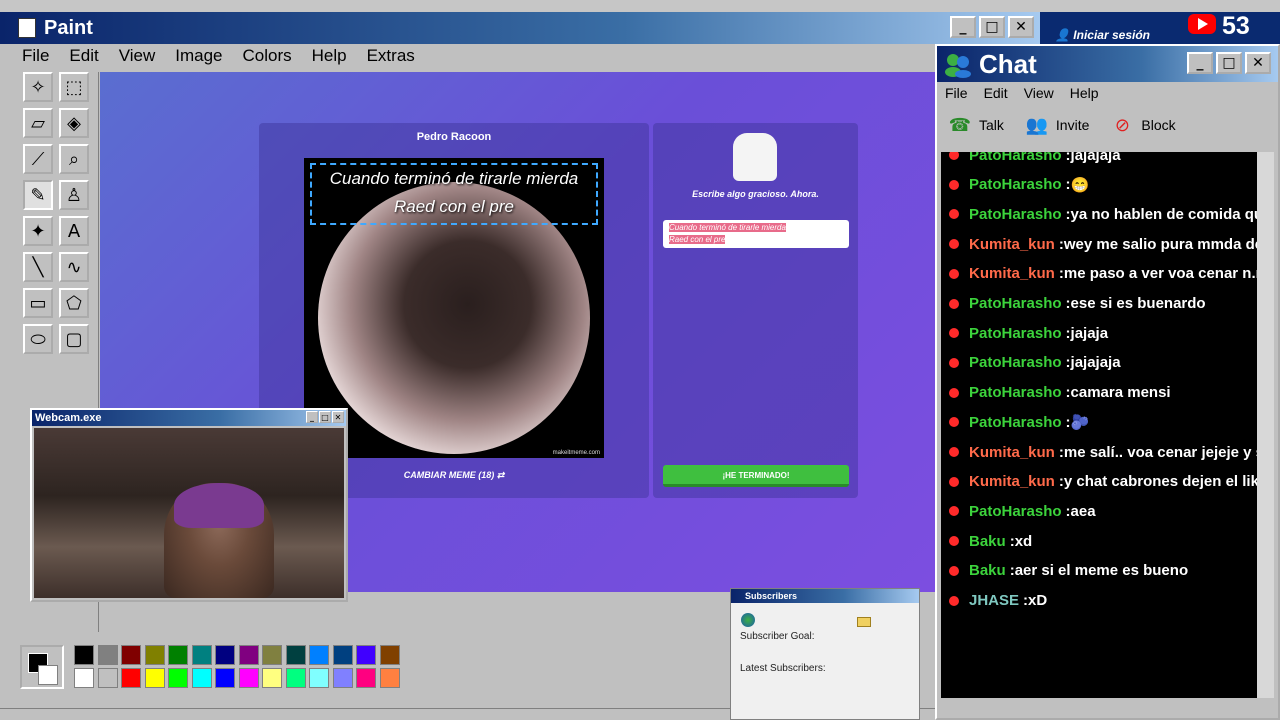 The image size is (1280, 720). I want to click on menu-image: Image, so click(198, 56).